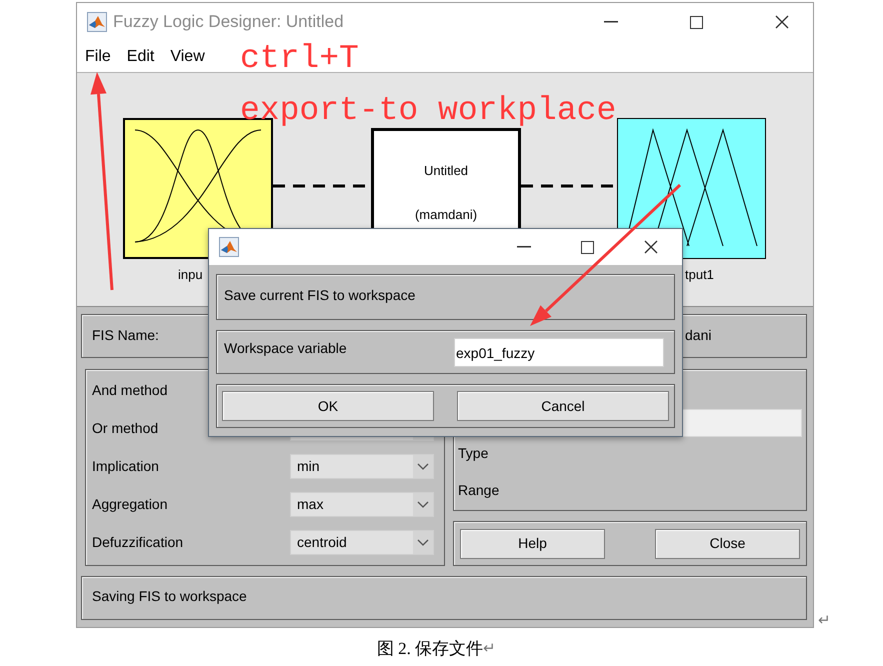  What do you see at coordinates (125, 466) in the screenshot?
I see `method-label: Implication` at bounding box center [125, 466].